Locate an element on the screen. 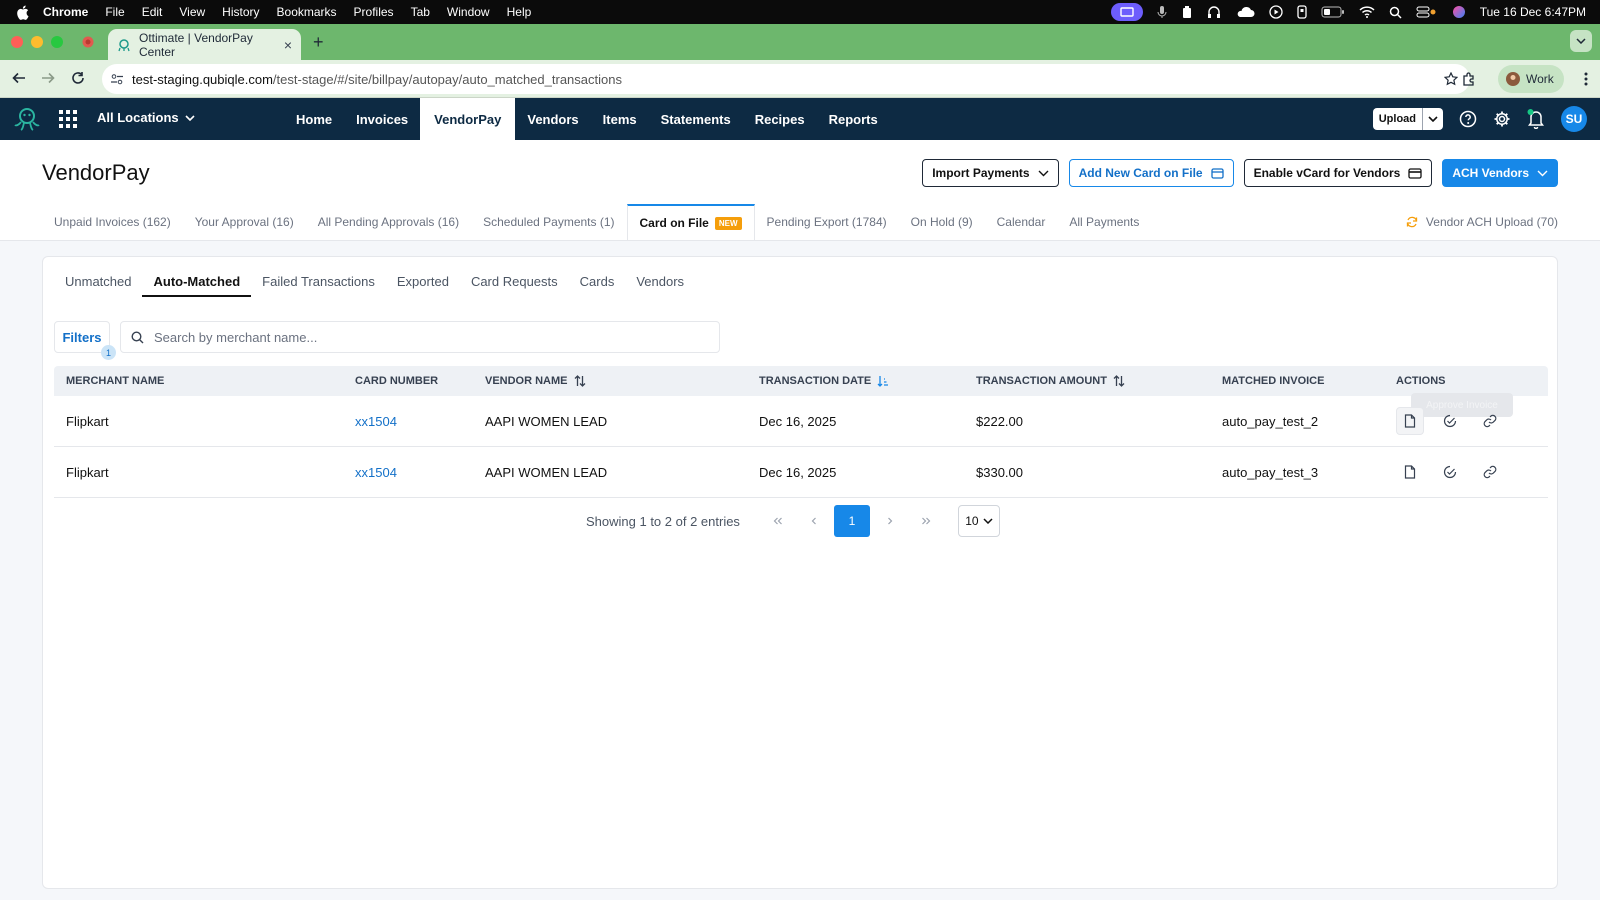 The height and width of the screenshot is (900, 1600). close-window-button is located at coordinates (17, 42).